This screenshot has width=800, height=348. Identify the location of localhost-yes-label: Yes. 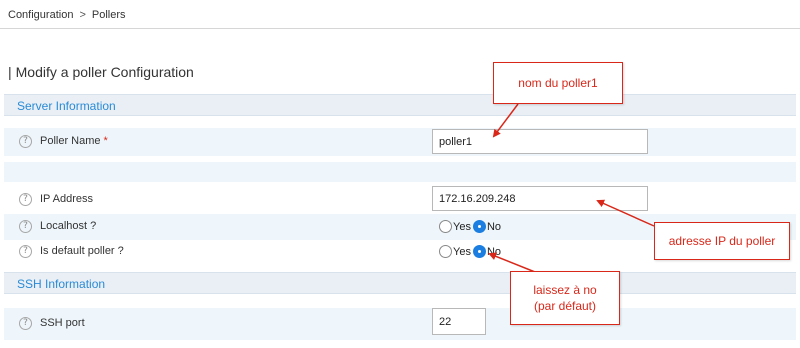
(462, 227).